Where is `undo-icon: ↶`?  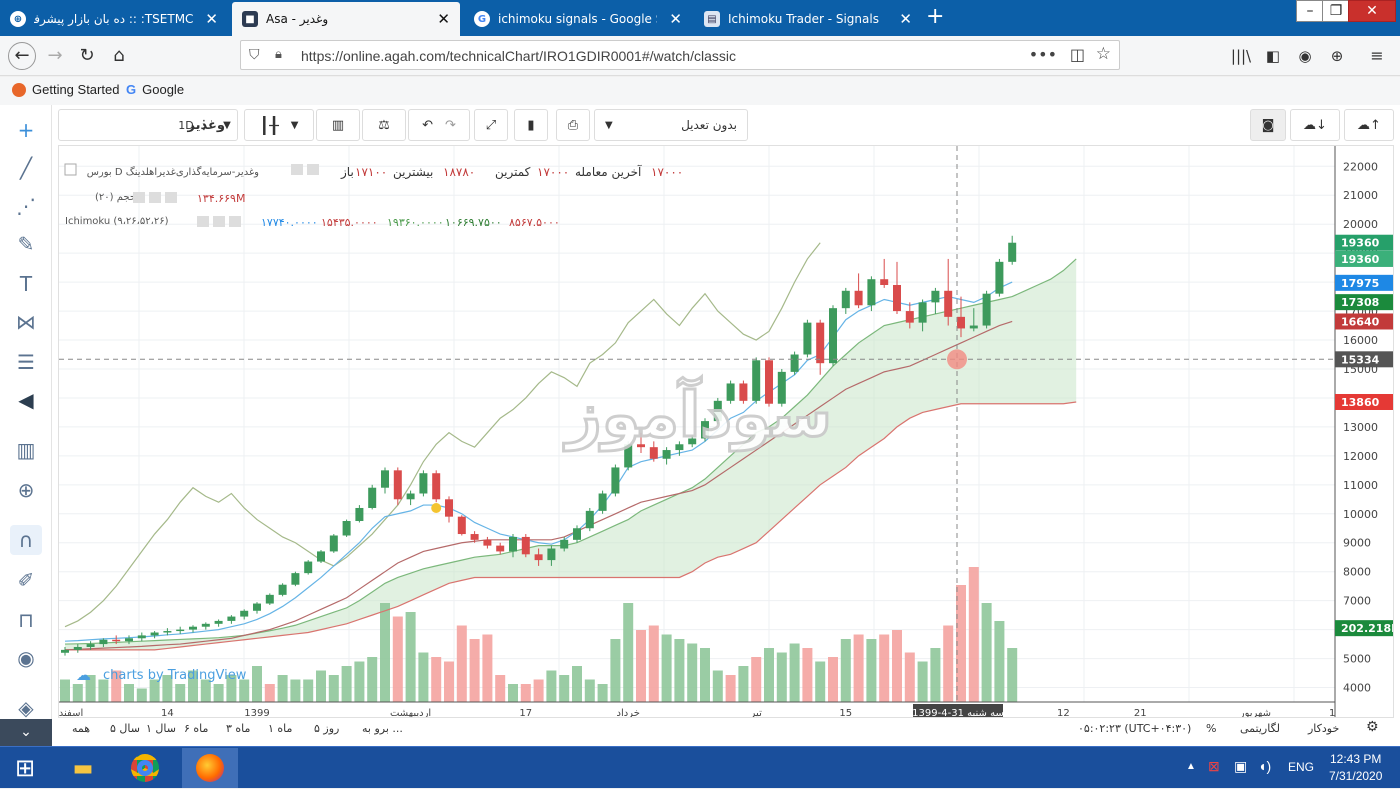 undo-icon: ↶ is located at coordinates (427, 125).